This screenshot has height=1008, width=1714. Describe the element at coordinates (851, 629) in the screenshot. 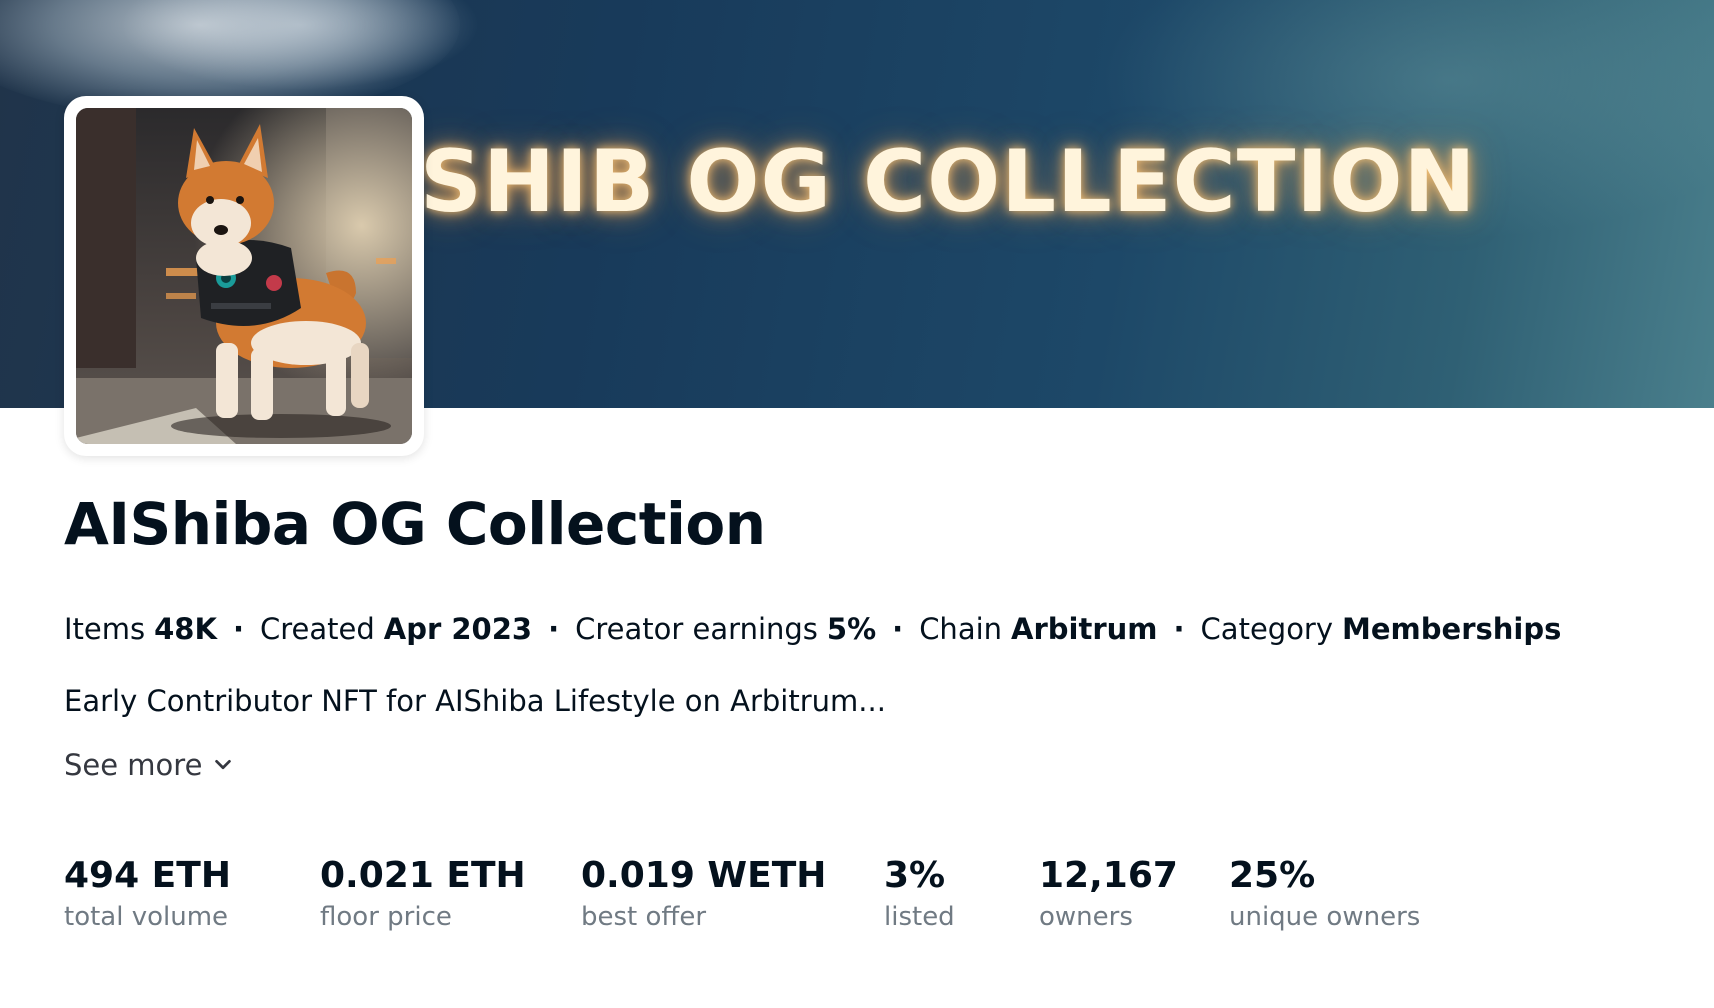

I see `meta-earnings-value: 5%` at that location.